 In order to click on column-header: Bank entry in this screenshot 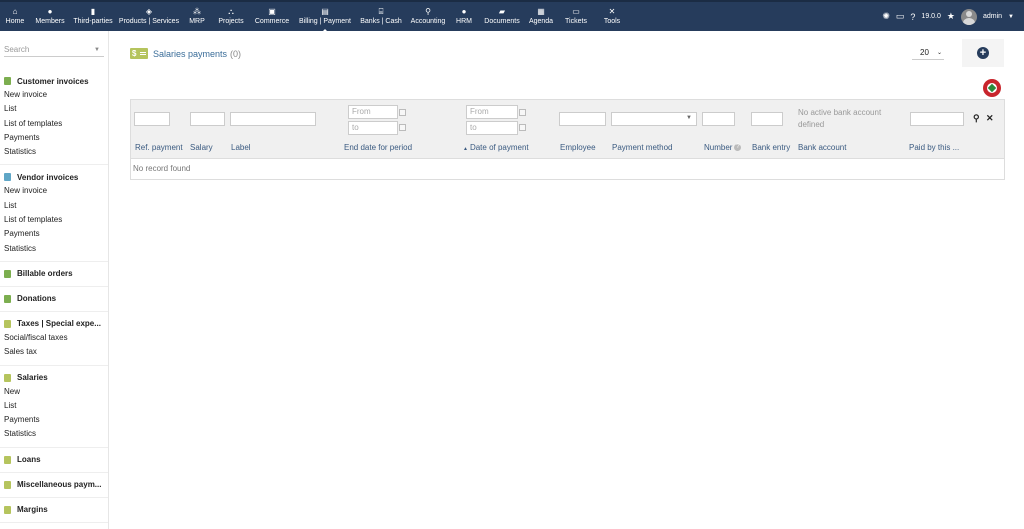, I will do `click(771, 147)`.